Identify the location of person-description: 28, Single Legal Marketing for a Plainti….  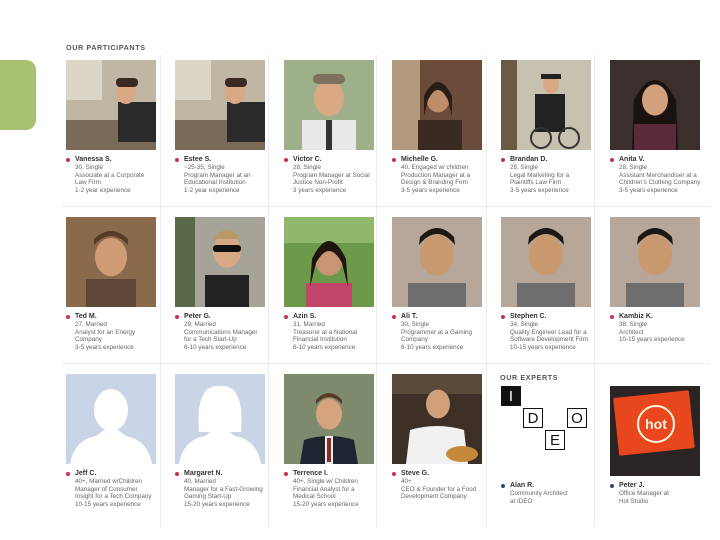
(540, 179).